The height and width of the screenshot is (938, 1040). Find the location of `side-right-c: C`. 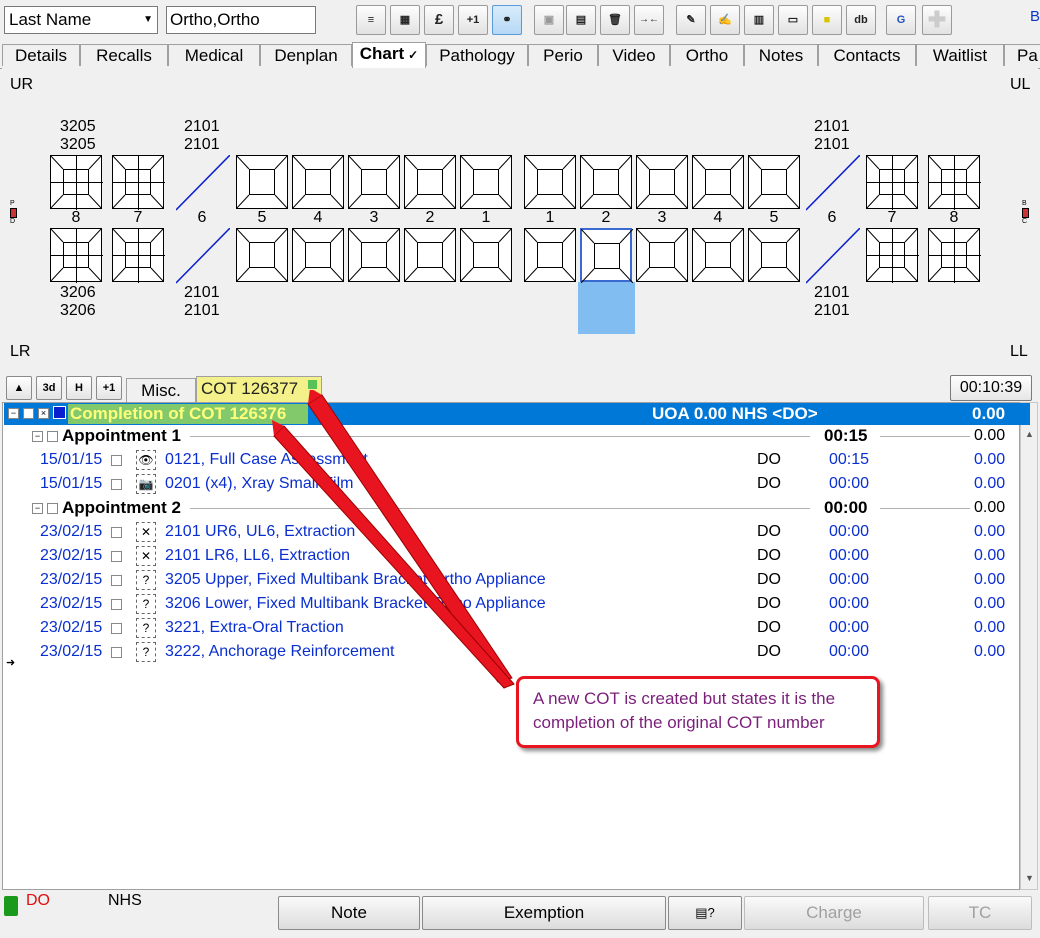

side-right-c: C is located at coordinates (1025, 221).